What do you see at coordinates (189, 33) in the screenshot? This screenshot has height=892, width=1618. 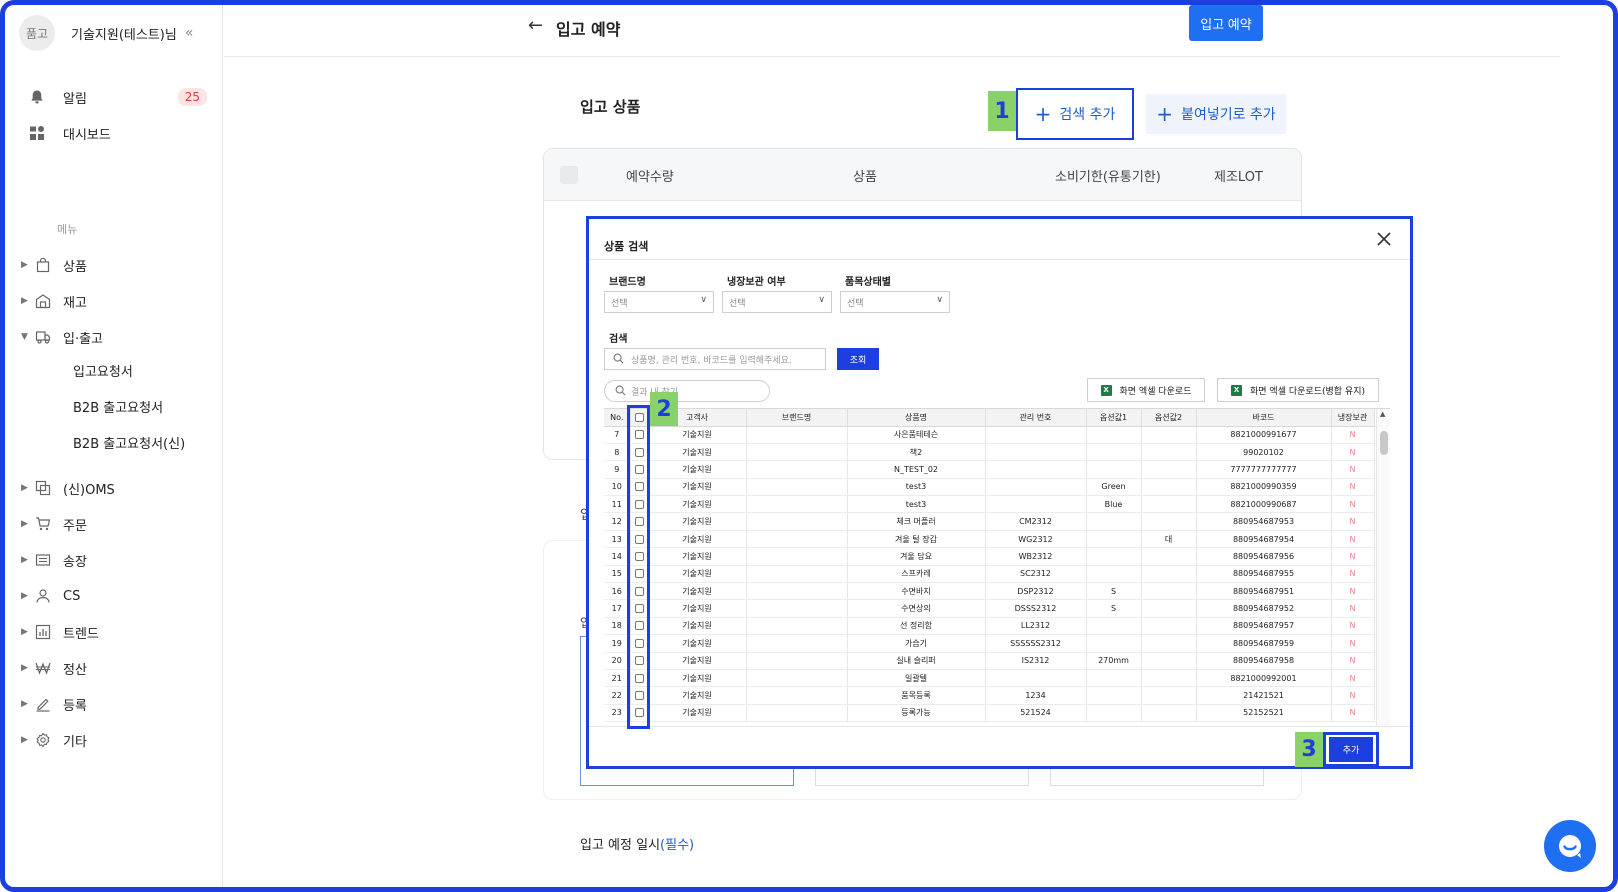 I see `collapse-sidebar-icon: «` at bounding box center [189, 33].